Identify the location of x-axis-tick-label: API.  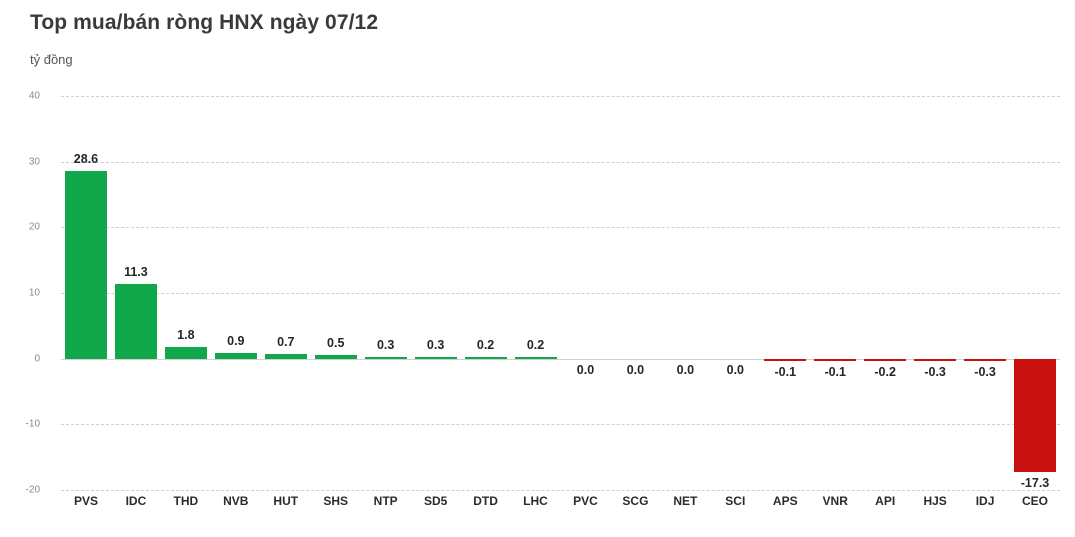
(885, 501).